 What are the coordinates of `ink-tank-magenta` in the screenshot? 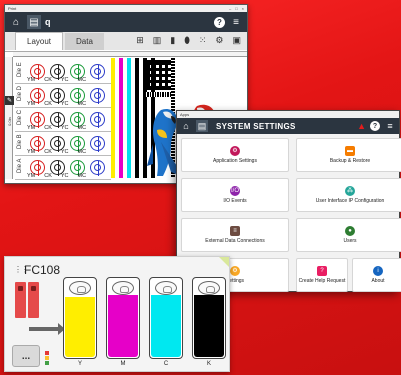 It's located at (123, 318).